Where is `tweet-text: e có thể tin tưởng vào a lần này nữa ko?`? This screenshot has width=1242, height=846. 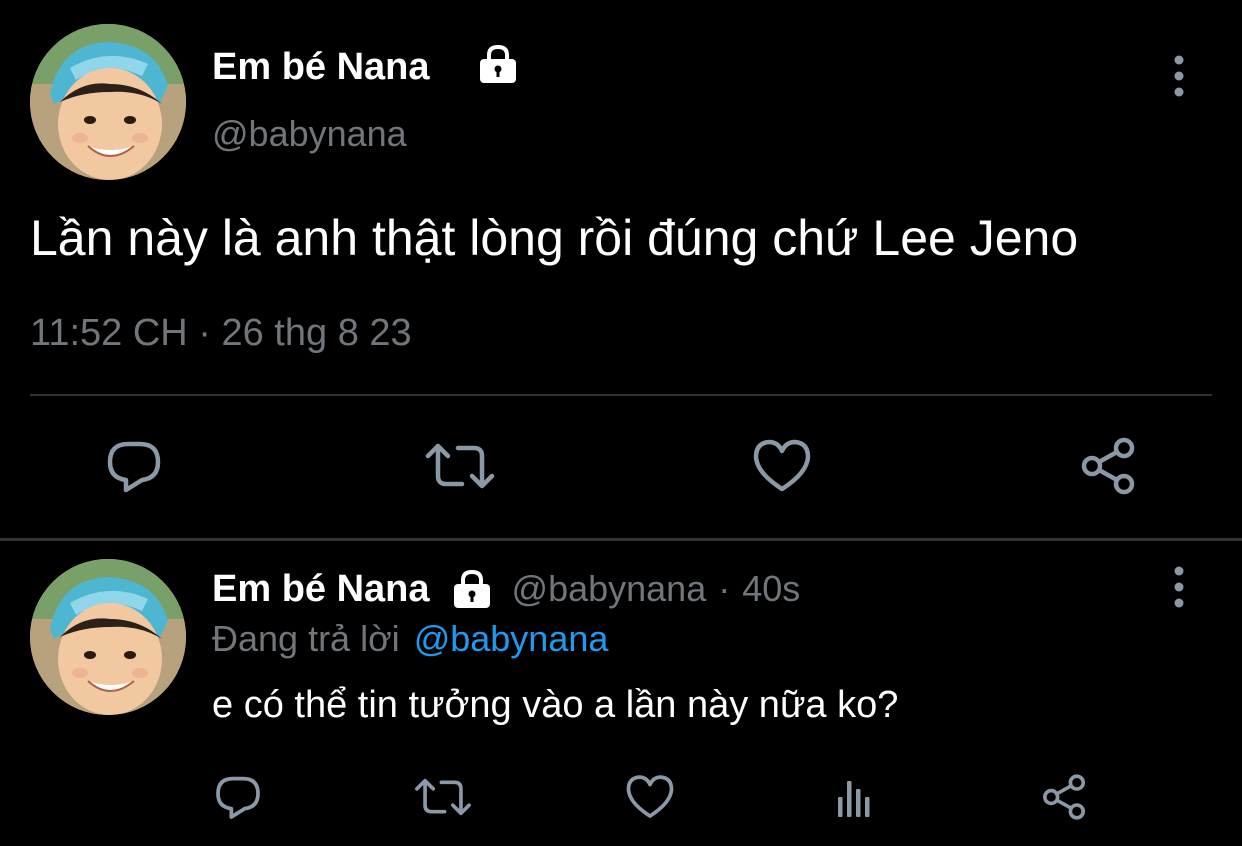 tweet-text: e có thể tin tưởng vào a lần này nữa ko? is located at coordinates (555, 705).